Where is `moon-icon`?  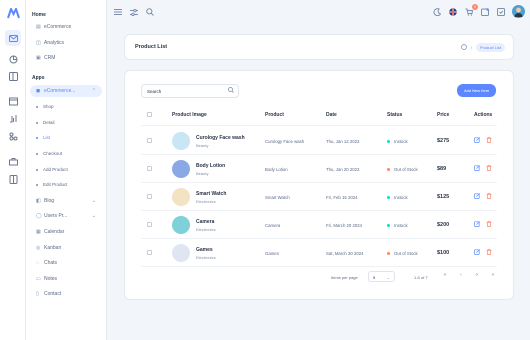 moon-icon is located at coordinates (437, 12).